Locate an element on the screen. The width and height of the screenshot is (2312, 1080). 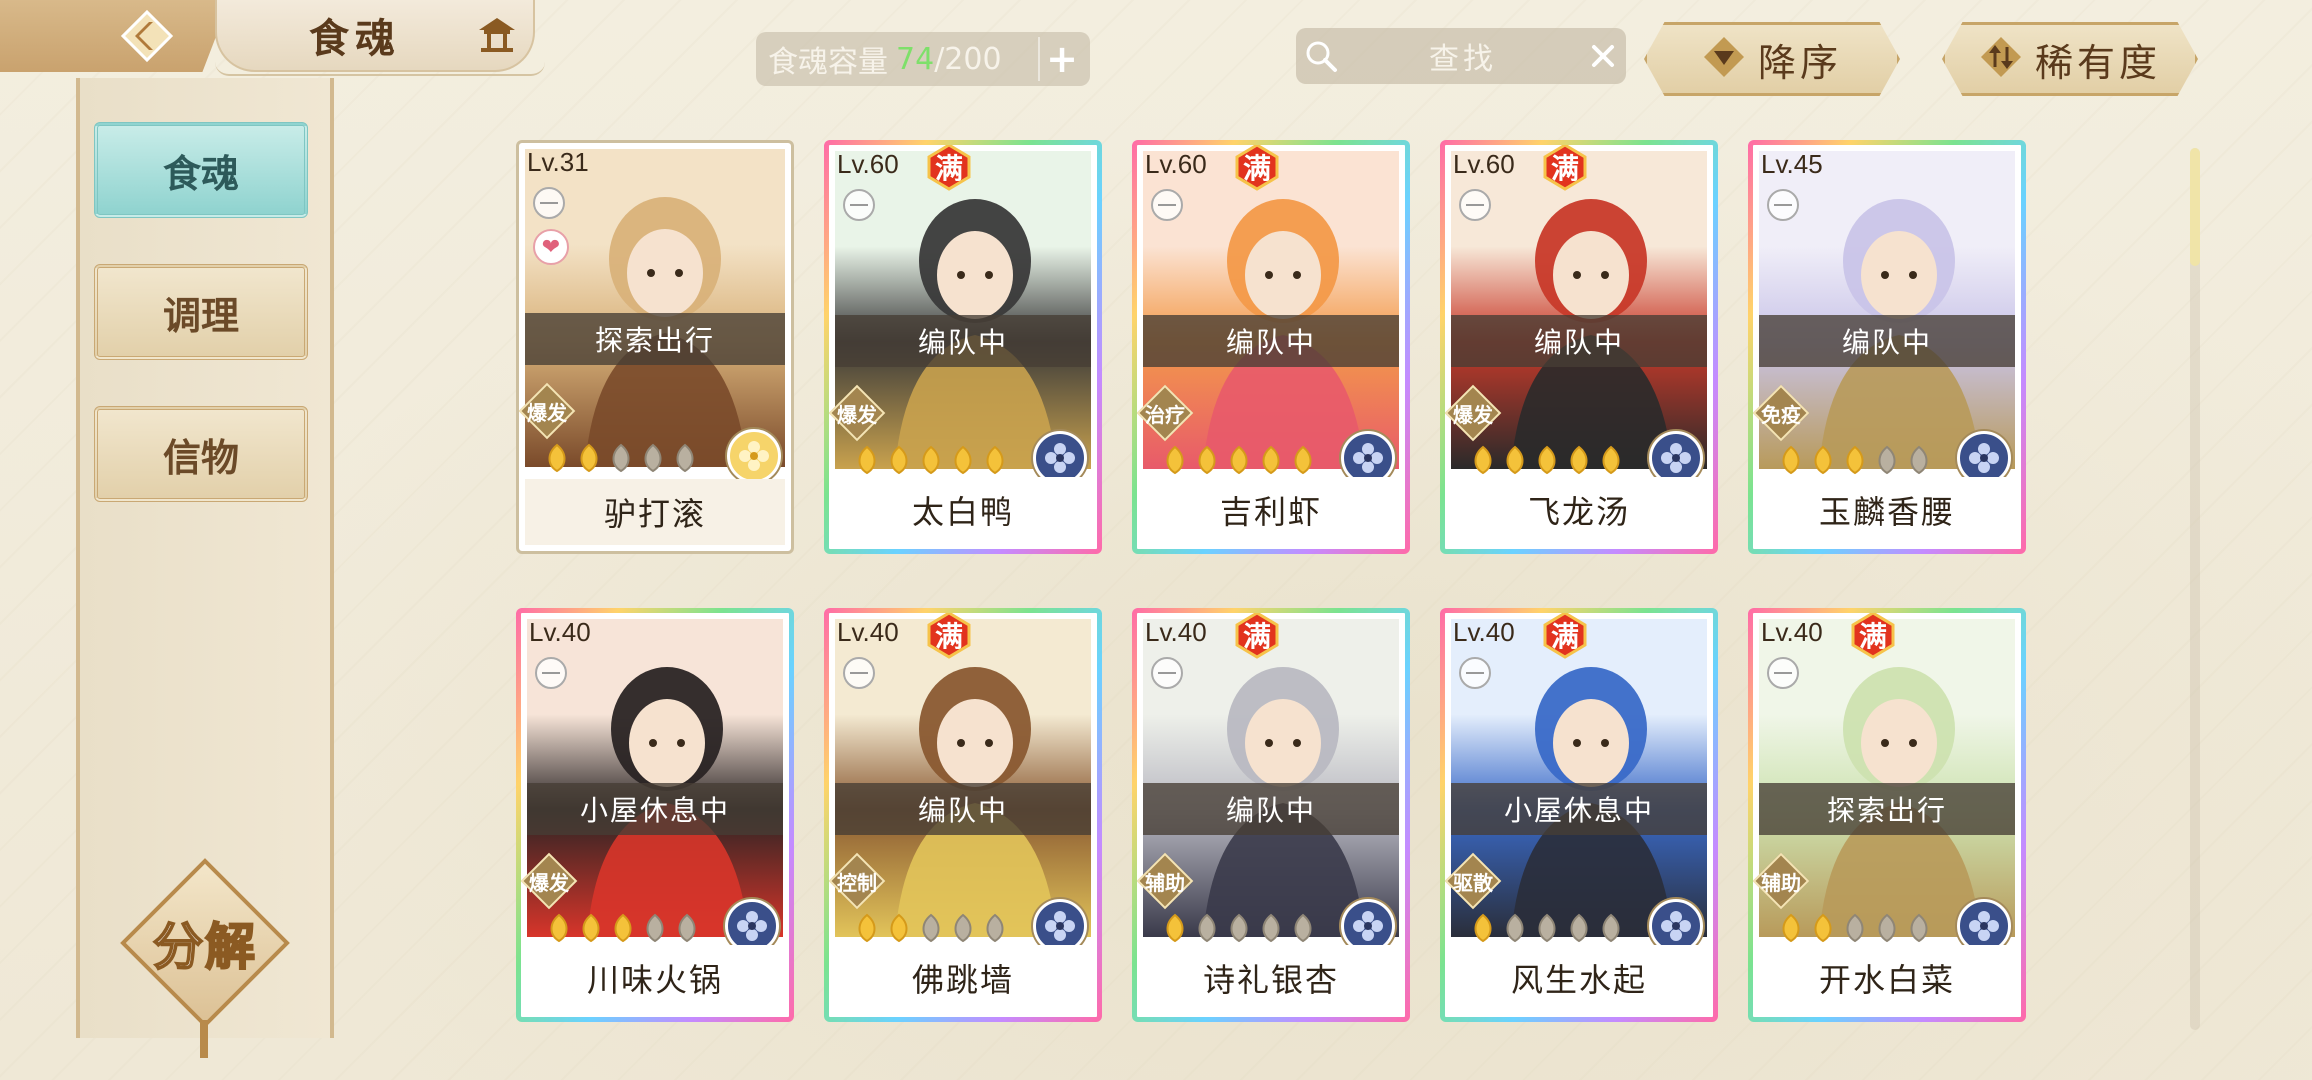
search-input: 查找 is located at coordinates (1463, 56).